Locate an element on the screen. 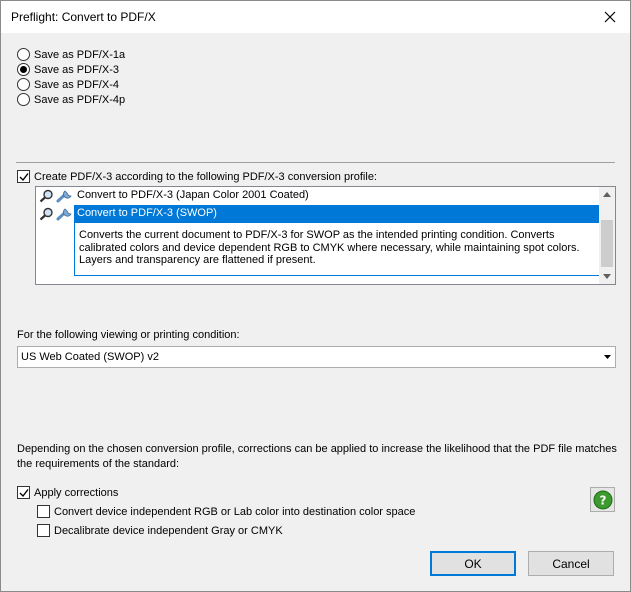 The height and width of the screenshot is (592, 631). radio-pdfx-3: Save as PDF/X-3 is located at coordinates (68, 69).